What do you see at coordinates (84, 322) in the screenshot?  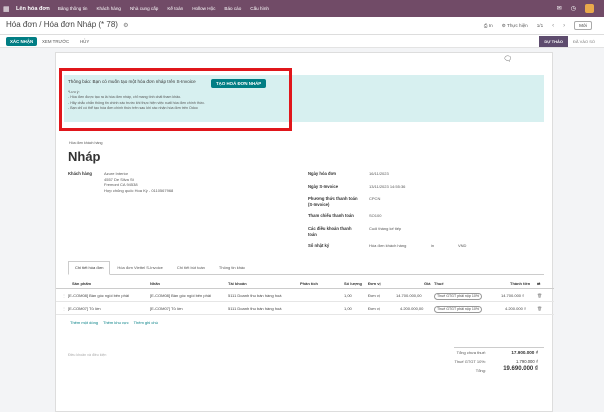 I see `add-line-link: Thêm một dòng` at bounding box center [84, 322].